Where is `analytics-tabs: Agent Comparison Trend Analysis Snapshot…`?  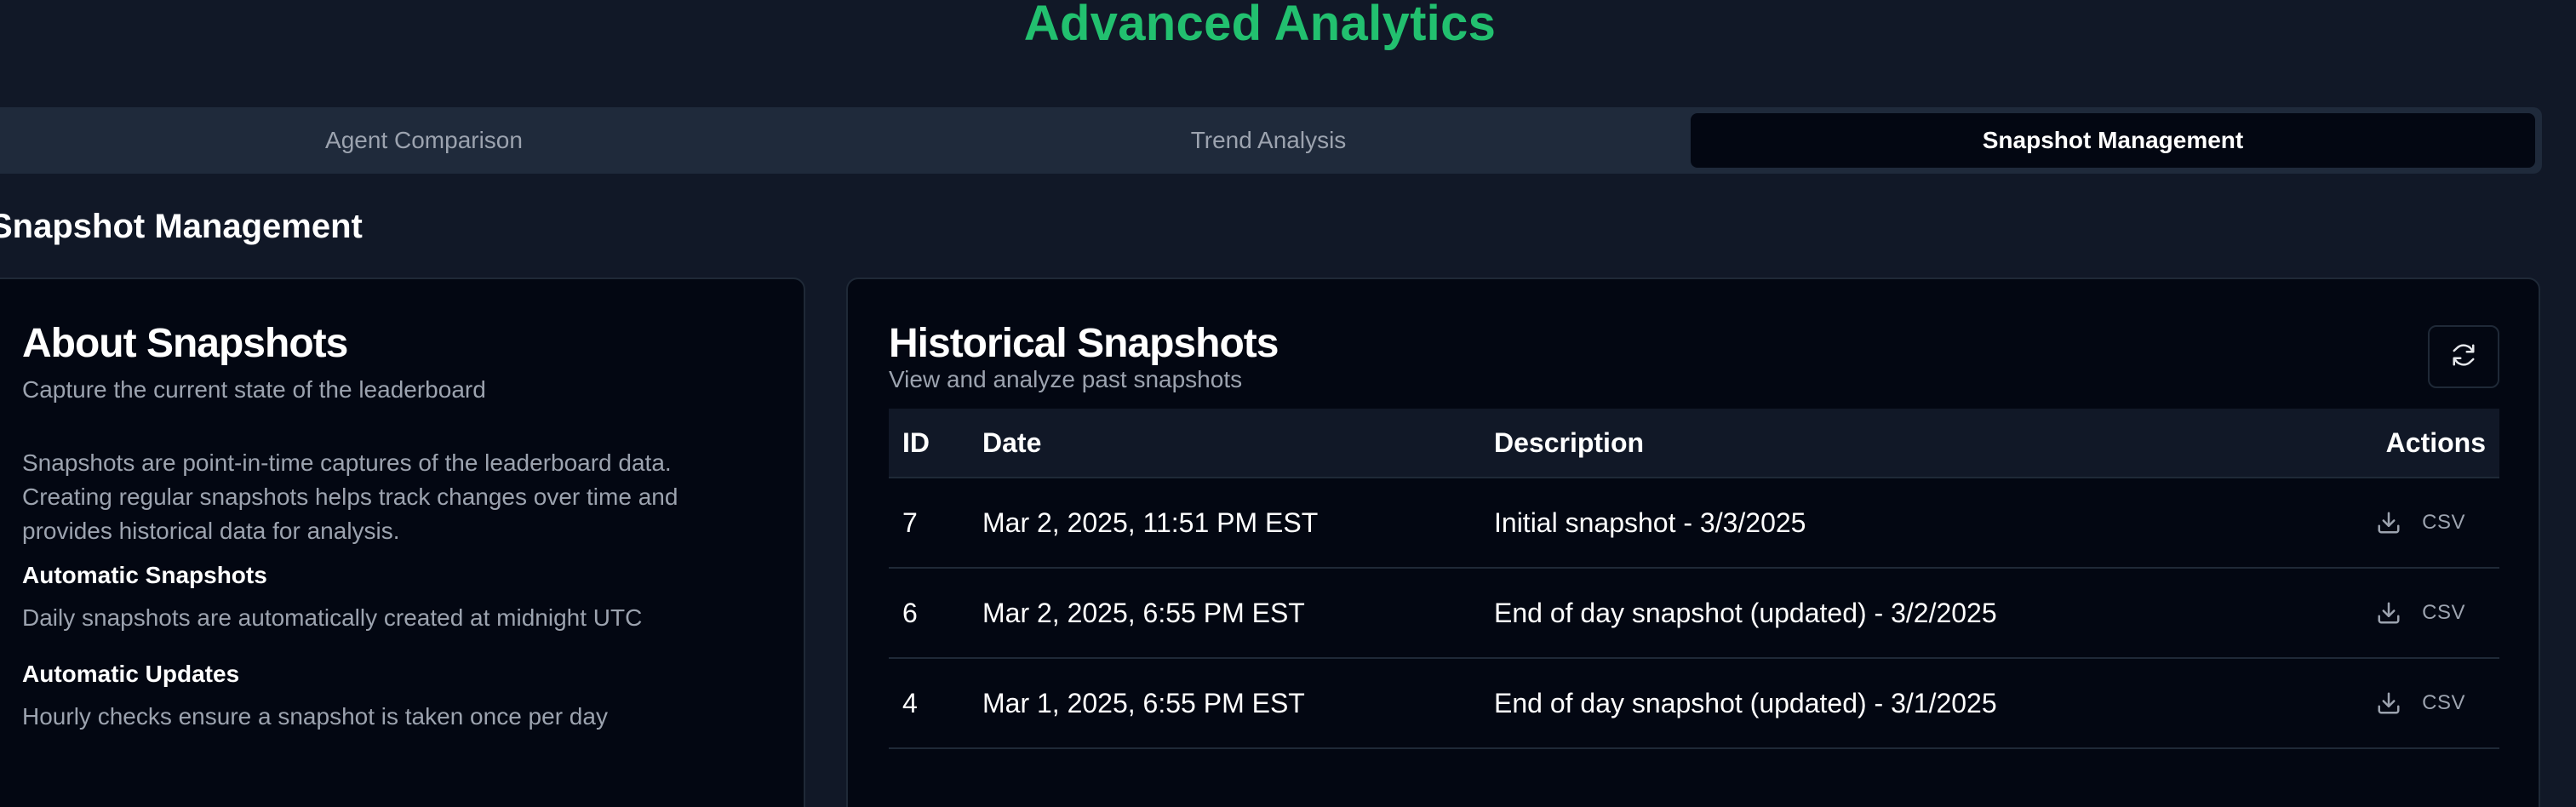 analytics-tabs: Agent Comparison Trend Analysis Snapshot… is located at coordinates (1271, 140).